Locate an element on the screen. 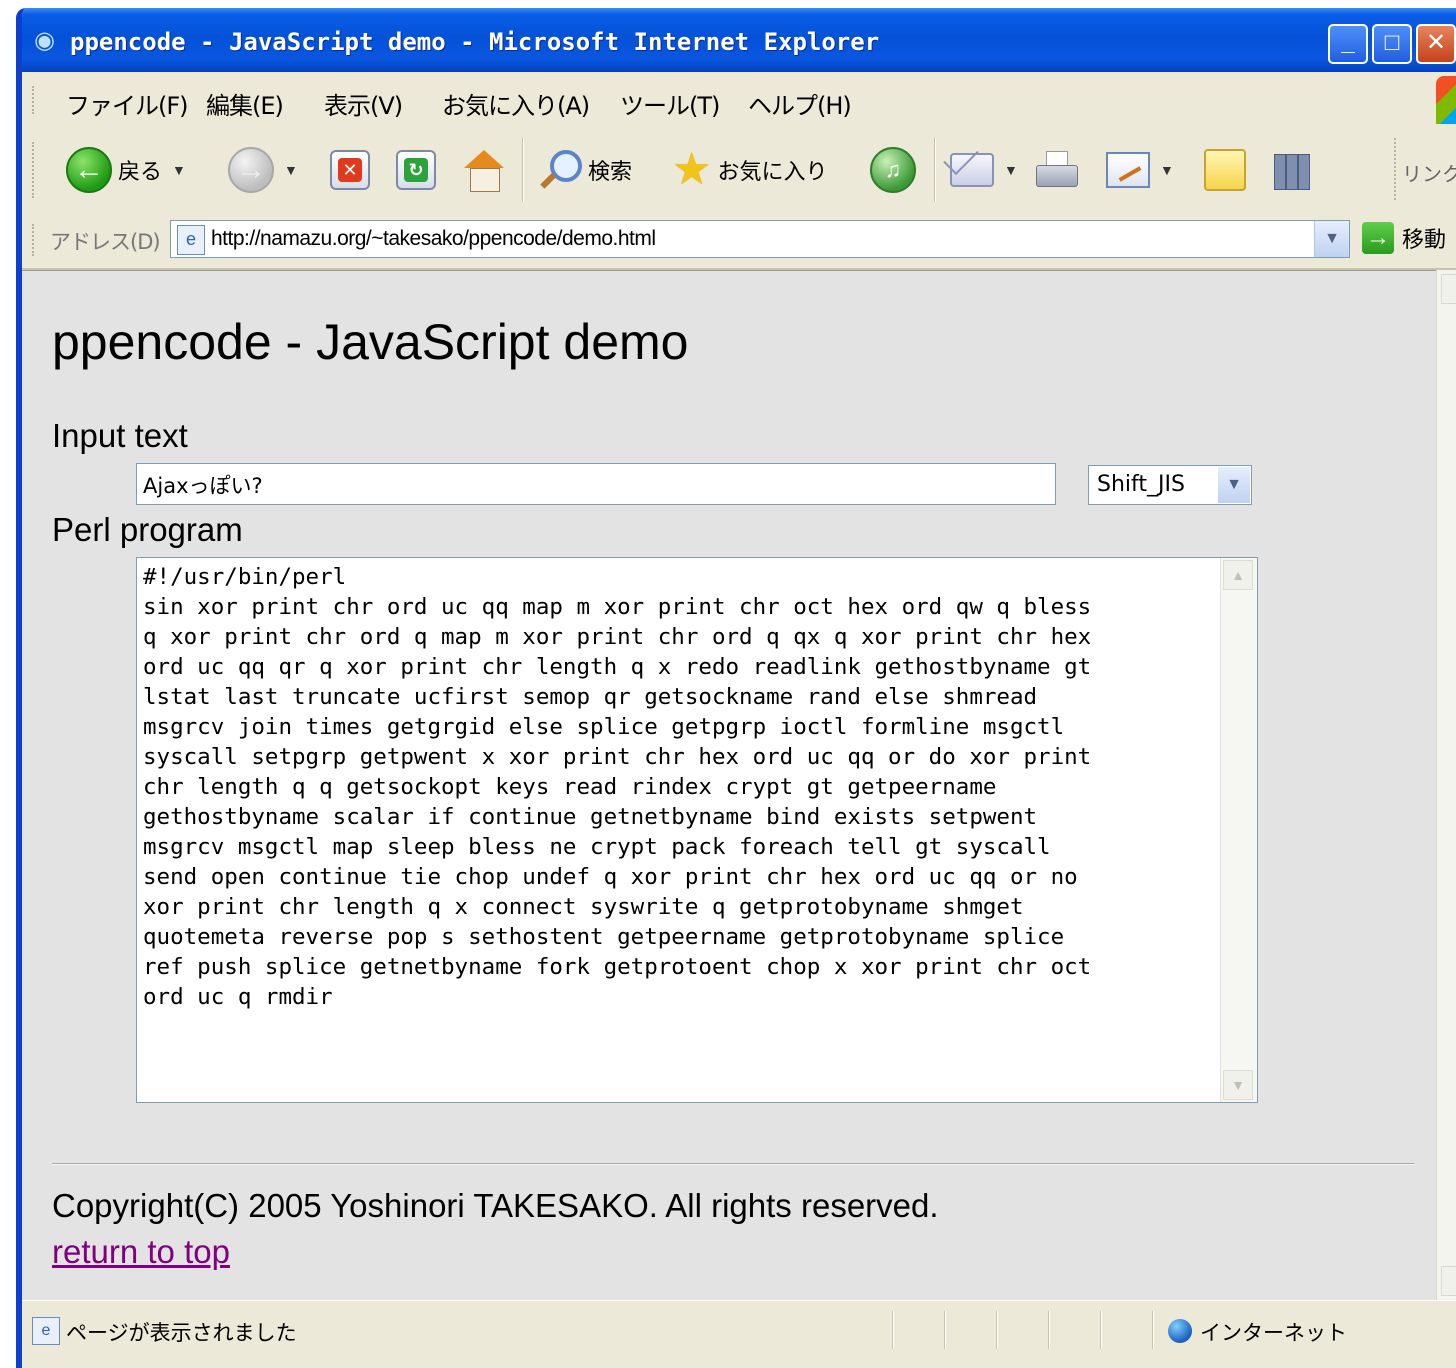  menu-favorites: お気に入り(A) is located at coordinates (516, 103).